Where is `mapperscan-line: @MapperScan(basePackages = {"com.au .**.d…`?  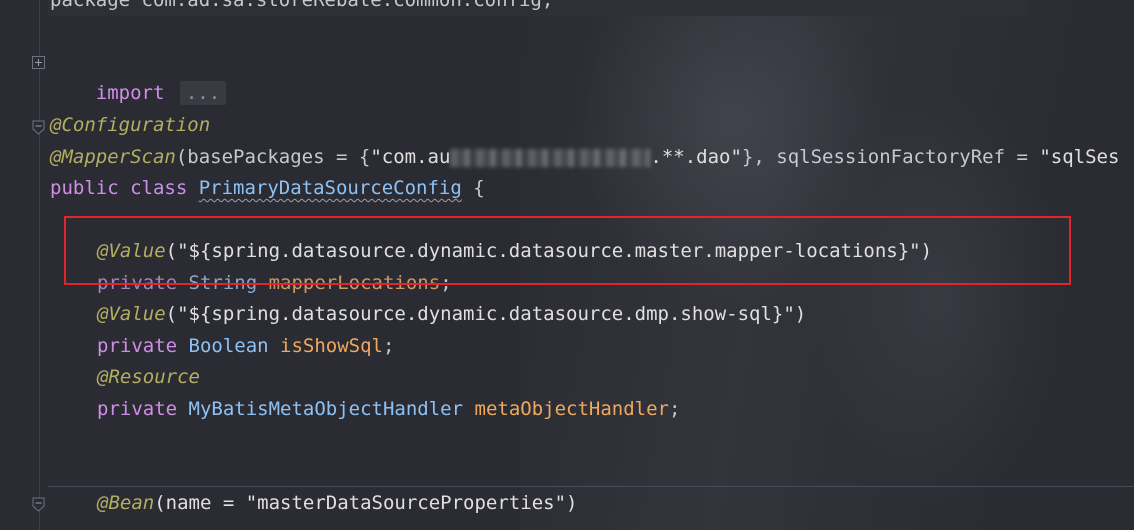
mapperscan-line: @MapperScan(basePackages = {"com.au .**.d… is located at coordinates (584, 157).